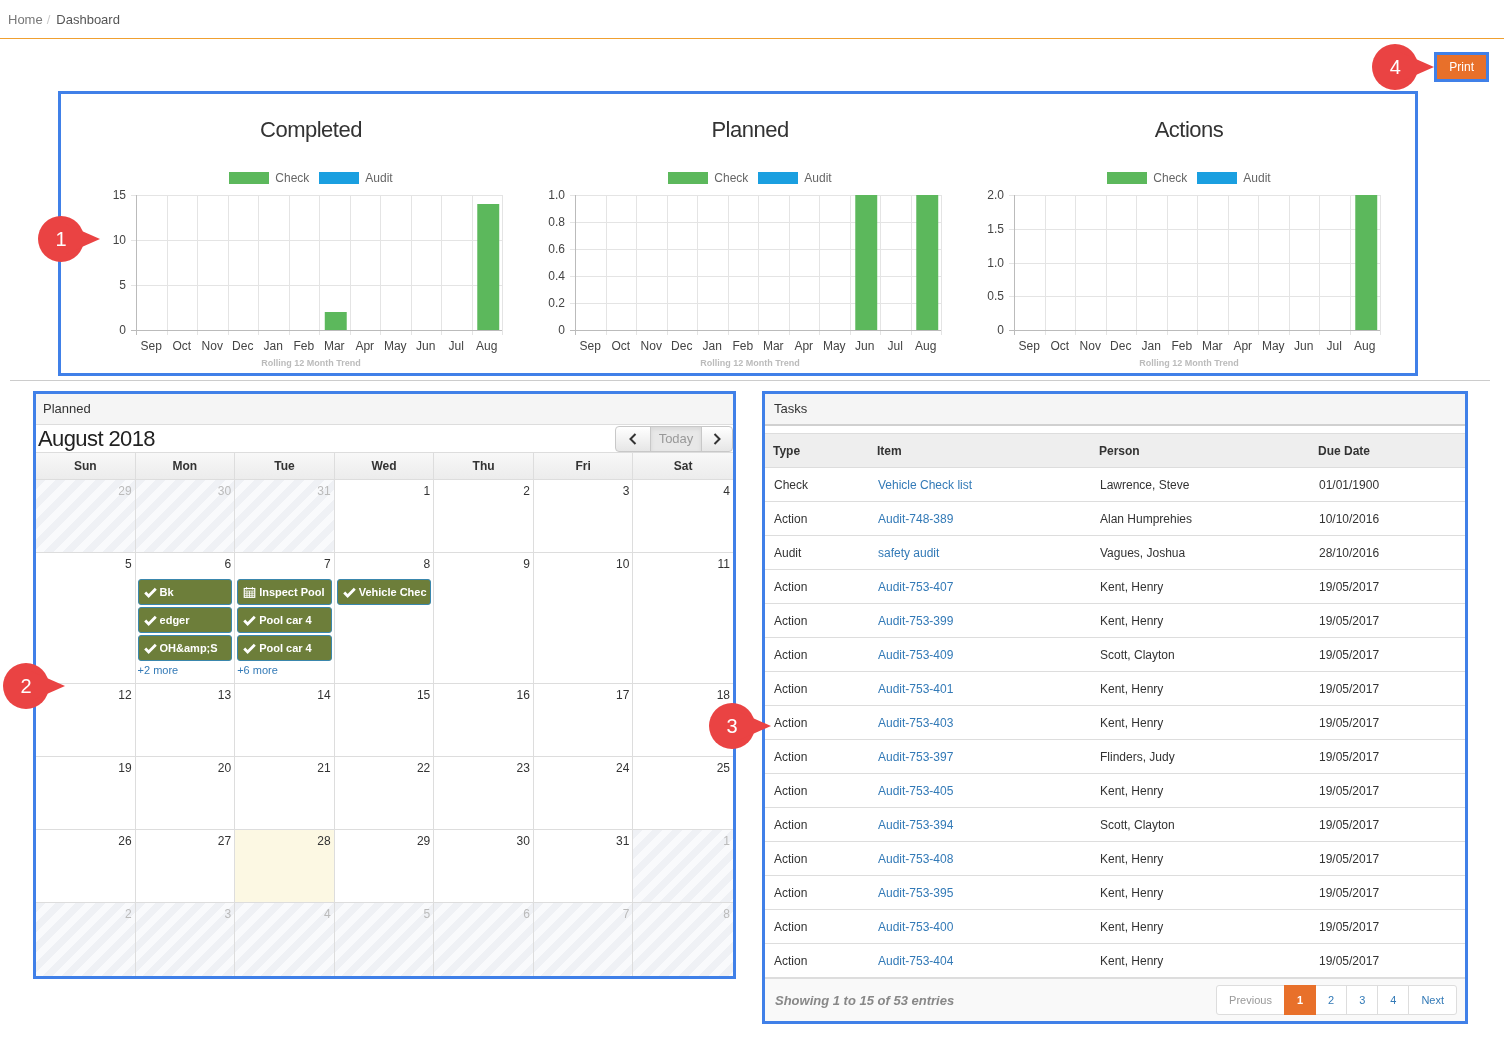 Image resolution: width=1504 pixels, height=1045 pixels. What do you see at coordinates (426, 346) in the screenshot?
I see `x-axis-label: Jun` at bounding box center [426, 346].